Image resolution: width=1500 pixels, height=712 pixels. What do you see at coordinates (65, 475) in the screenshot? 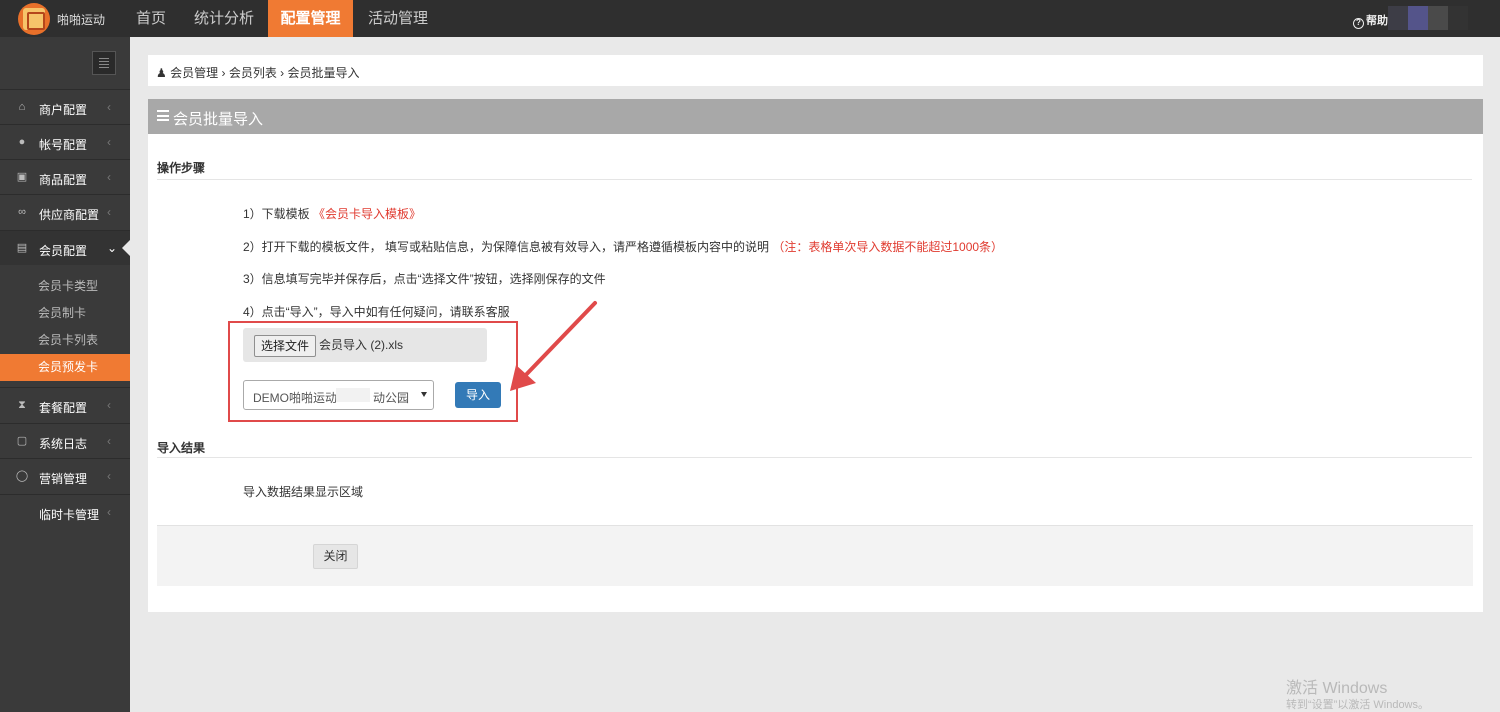
I see `sidebar-item-marketing: ◯ 营销管理 ‹` at bounding box center [65, 475].